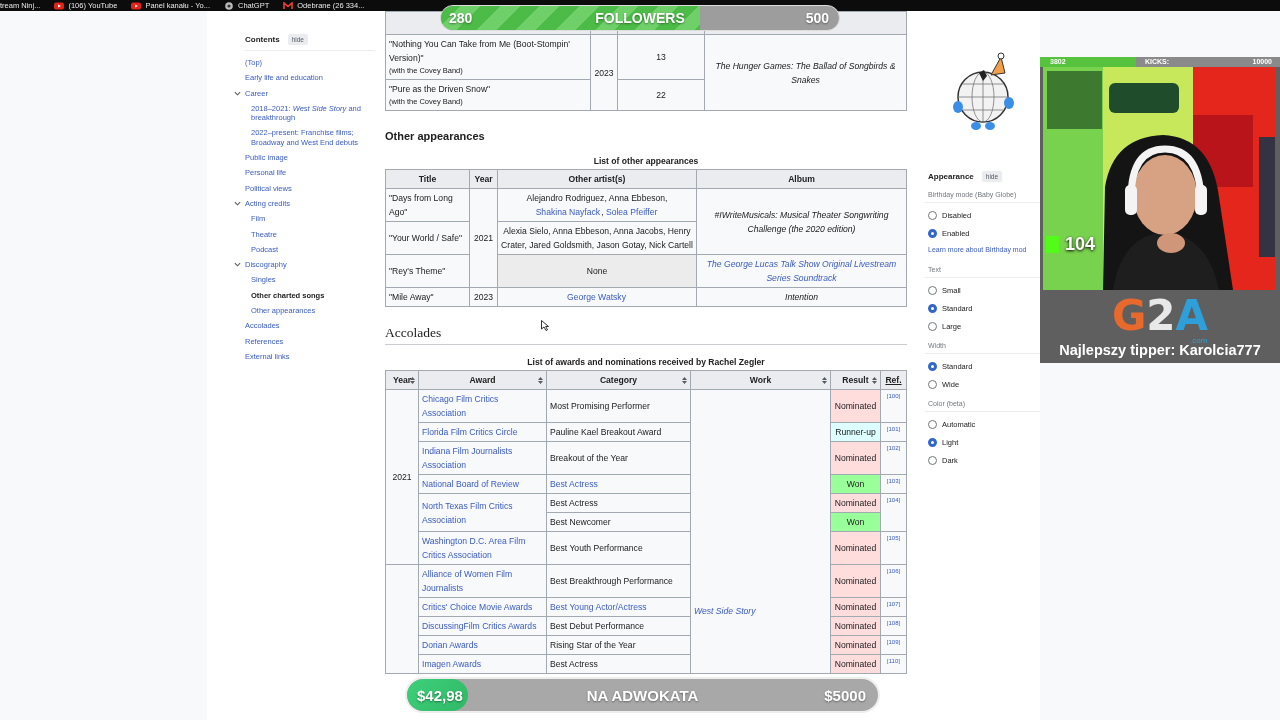  I want to click on column-header: Title, so click(427, 179).